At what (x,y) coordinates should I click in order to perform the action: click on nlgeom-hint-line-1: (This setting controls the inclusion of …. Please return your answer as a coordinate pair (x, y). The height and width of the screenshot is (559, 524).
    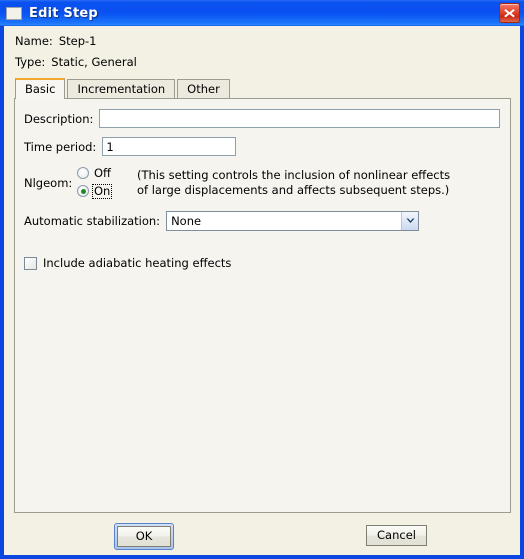
    Looking at the image, I should click on (294, 175).